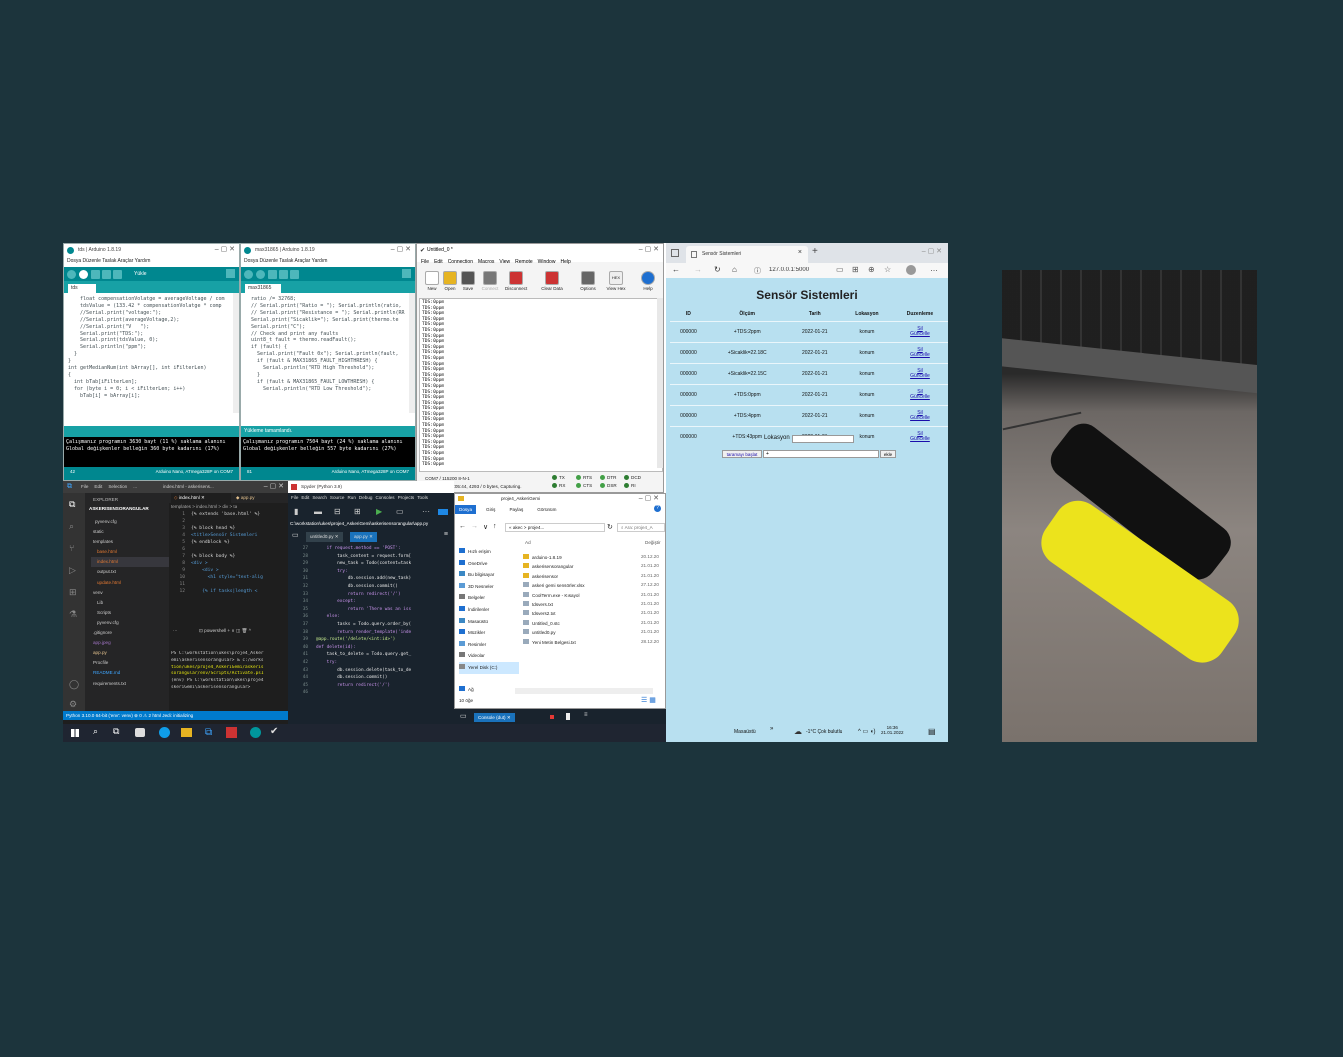 Image resolution: width=1343 pixels, height=1057 pixels. Describe the element at coordinates (204, 506) in the screenshot. I see `breadcrumb: templates > index.html > div > ta` at that location.